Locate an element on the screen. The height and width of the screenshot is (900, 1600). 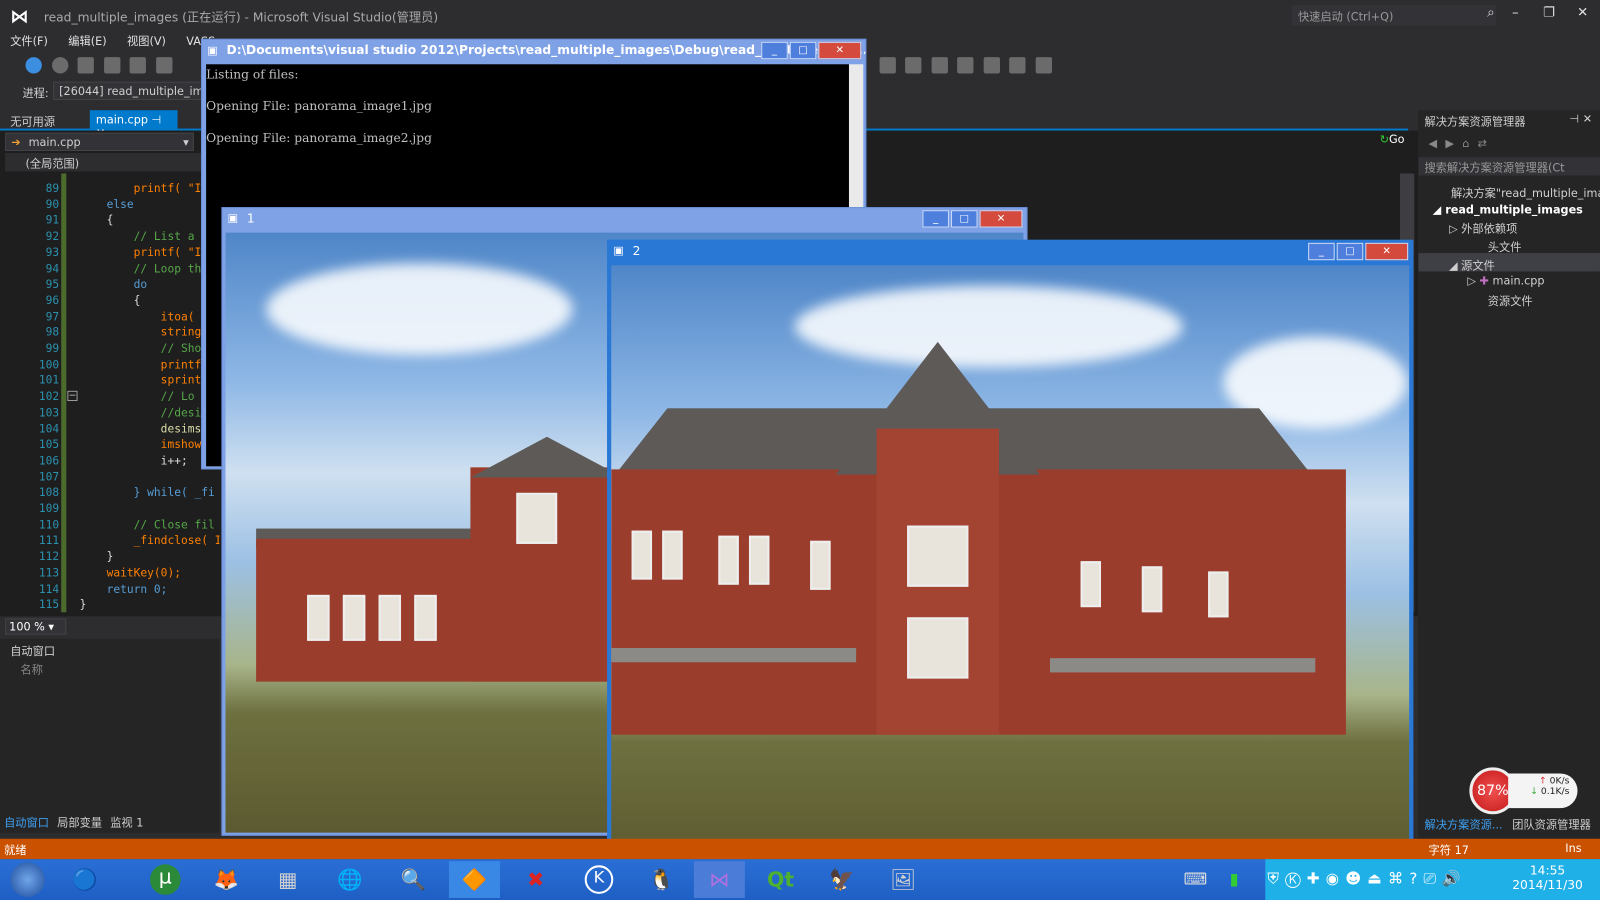
tree-external-deps: ▷ 外部依赖项 is located at coordinates (1483, 228).